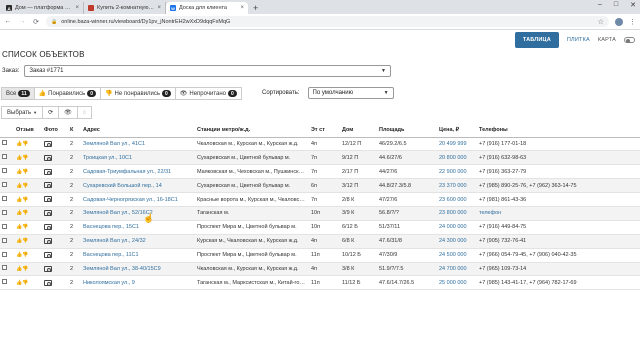 The image size is (640, 360). I want to click on price-link: 23 800 000, so click(457, 213).